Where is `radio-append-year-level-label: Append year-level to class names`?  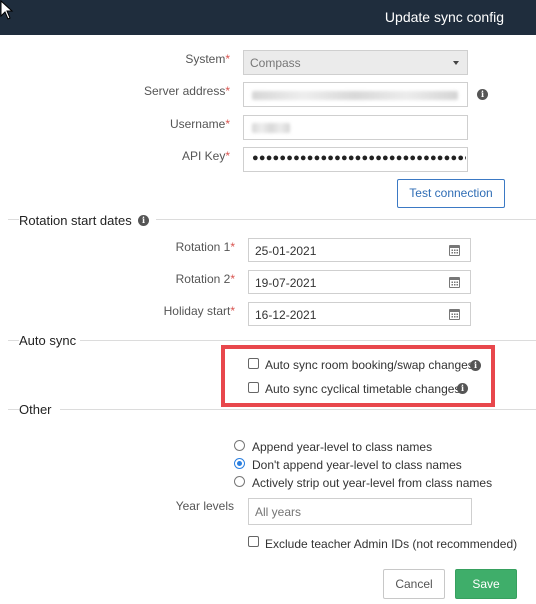 radio-append-year-level-label: Append year-level to class names is located at coordinates (342, 447).